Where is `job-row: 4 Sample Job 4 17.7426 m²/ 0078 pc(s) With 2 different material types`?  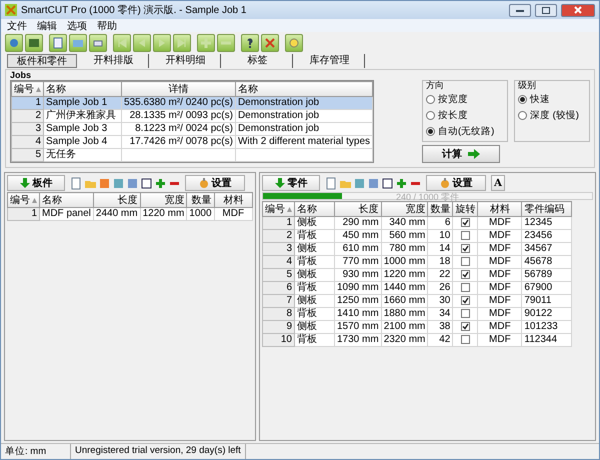 job-row: 4 Sample Job 4 17.7426 m²/ 0078 pc(s) With 2 different material types is located at coordinates (192, 142).